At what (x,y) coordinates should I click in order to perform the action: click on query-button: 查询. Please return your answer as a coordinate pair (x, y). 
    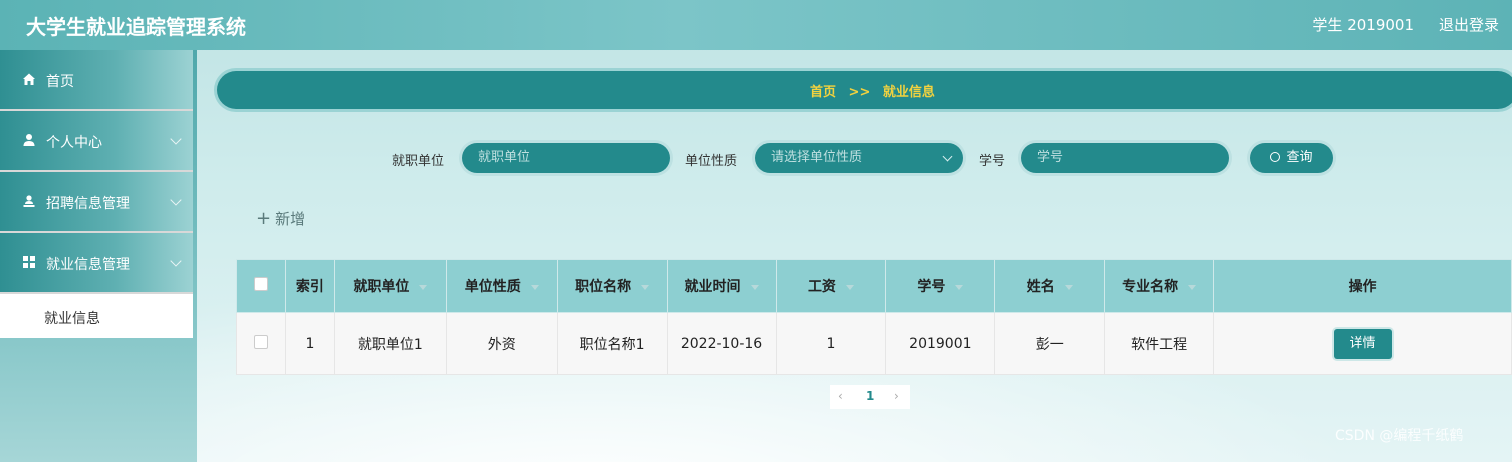
    Looking at the image, I should click on (1291, 158).